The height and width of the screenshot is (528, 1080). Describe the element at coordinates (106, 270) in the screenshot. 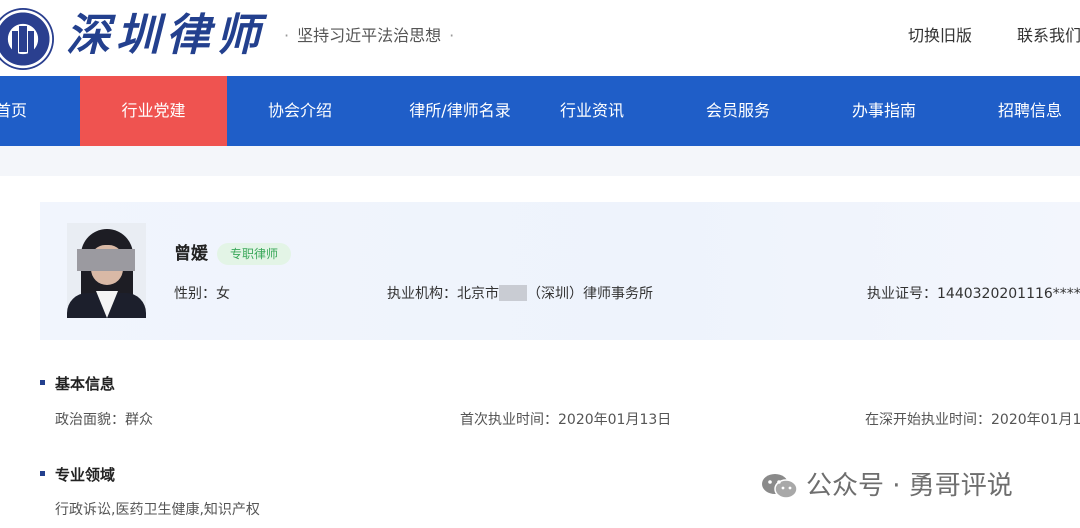

I see `lawyer-photo` at that location.